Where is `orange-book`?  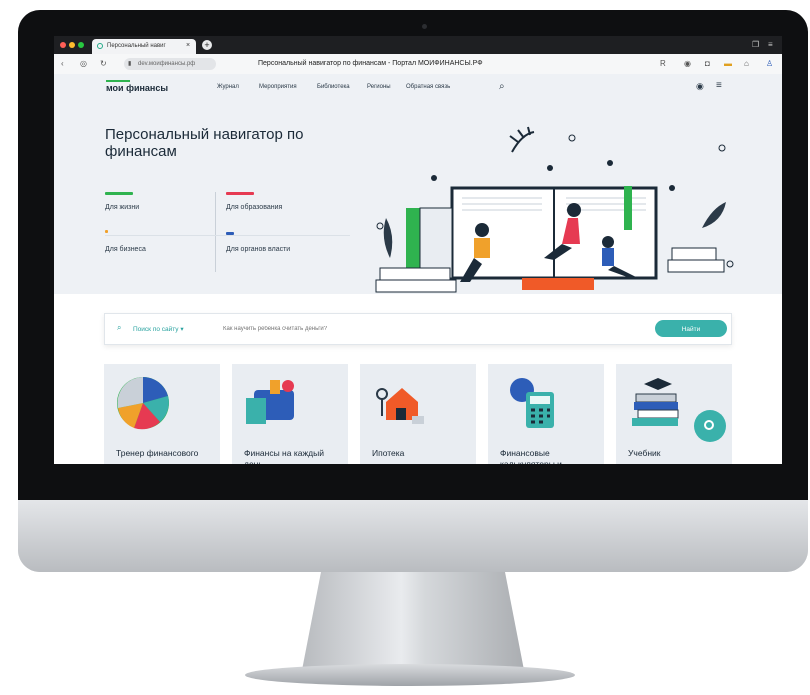 orange-book is located at coordinates (558, 284).